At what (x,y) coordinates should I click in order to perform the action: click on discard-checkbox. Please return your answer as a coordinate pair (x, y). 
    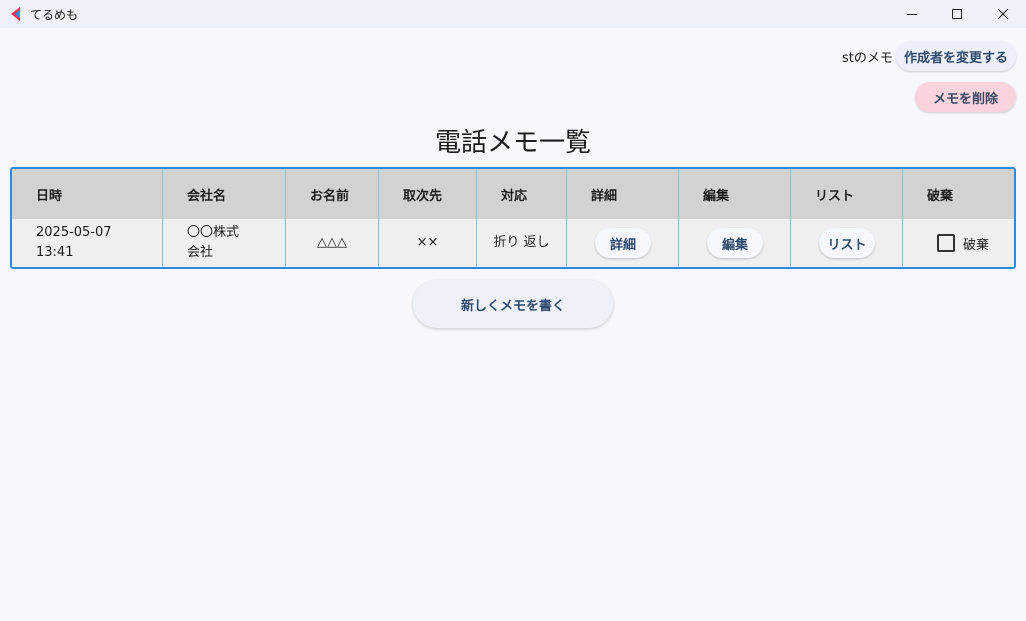
    Looking at the image, I should click on (946, 243).